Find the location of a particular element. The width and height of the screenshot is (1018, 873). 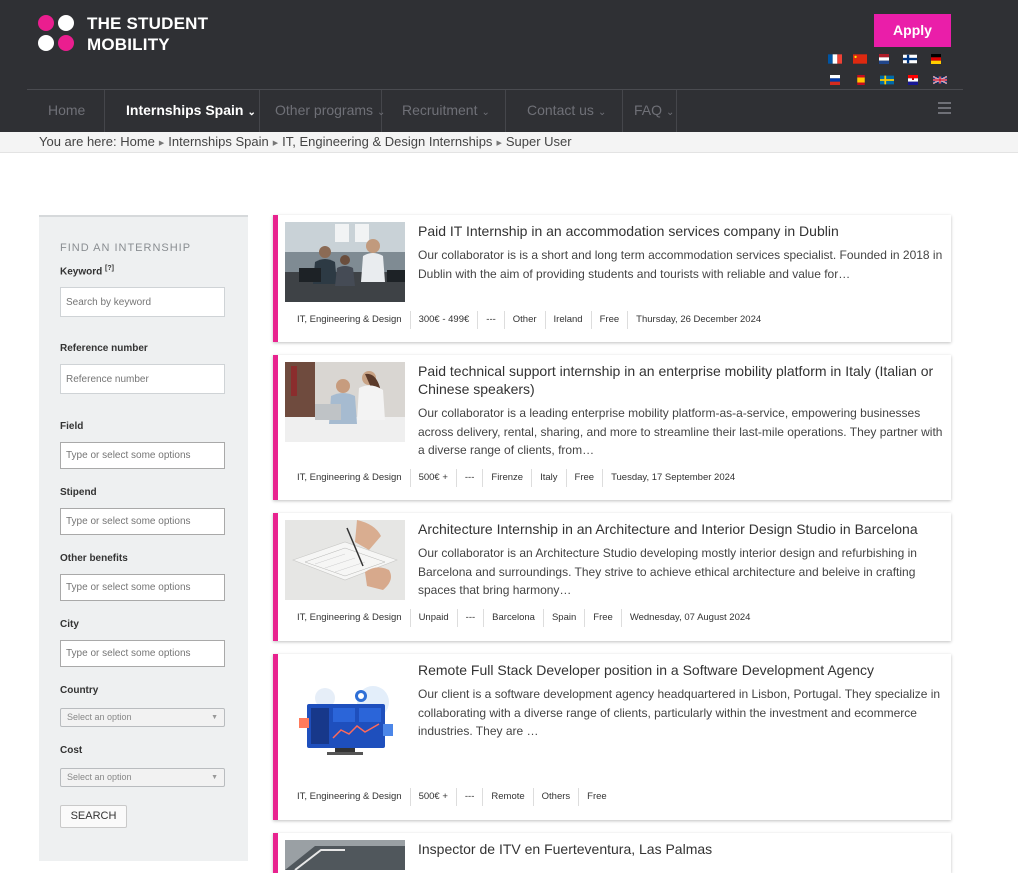

search-button: SEARCH is located at coordinates (93, 816).